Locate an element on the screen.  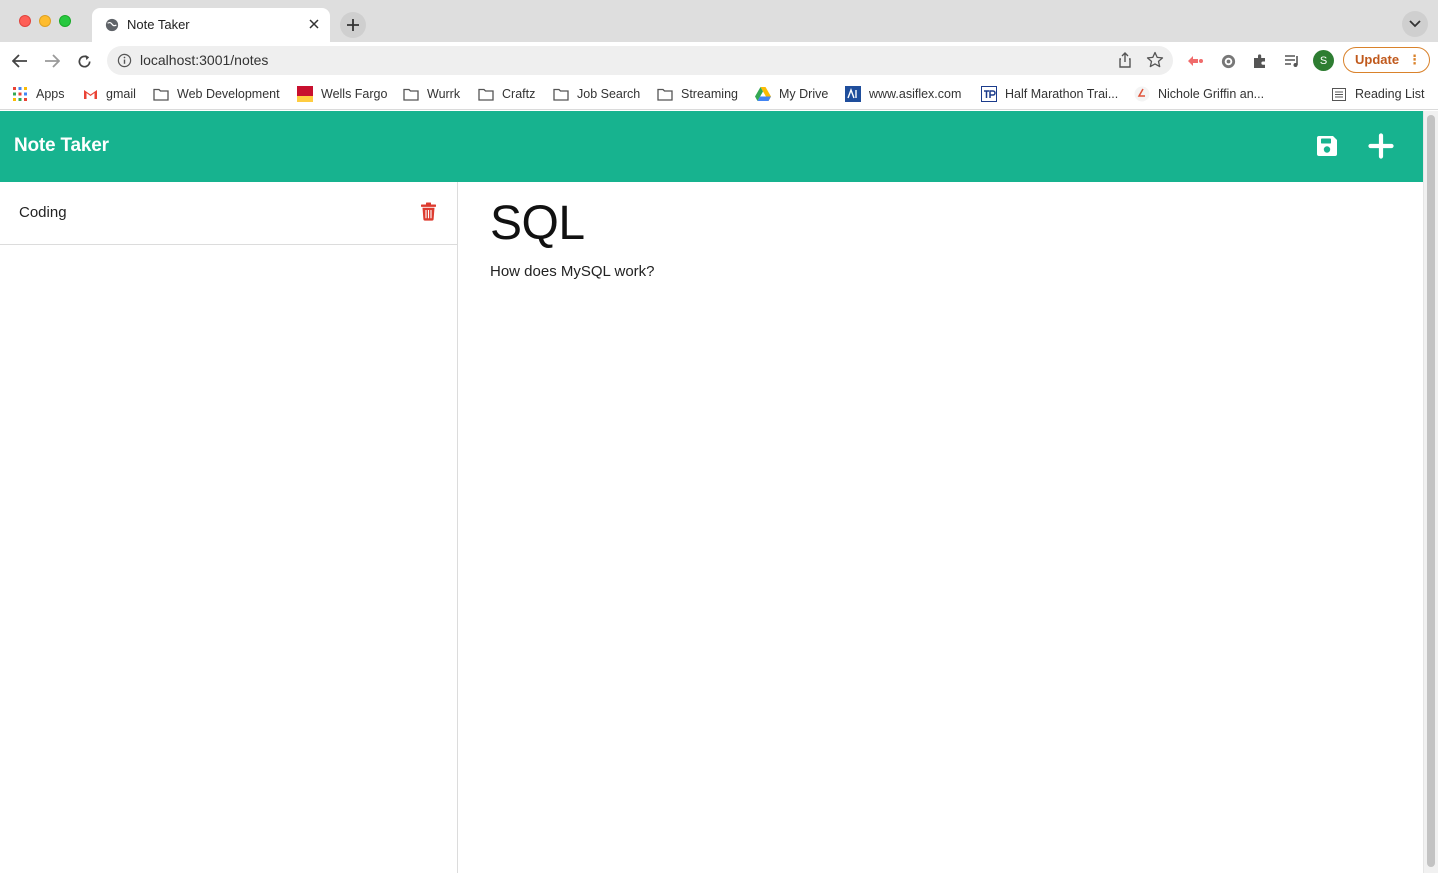
browser-toolbar: localhost:3001/notes S Update ⋮ is located at coordinates (719, 60).